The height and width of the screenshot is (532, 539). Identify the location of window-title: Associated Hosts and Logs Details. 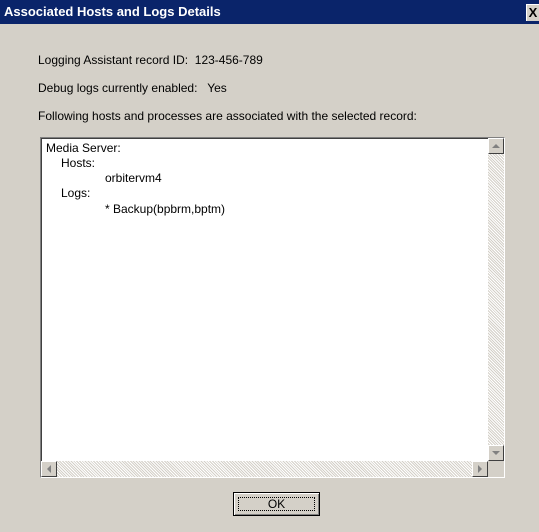
(112, 11).